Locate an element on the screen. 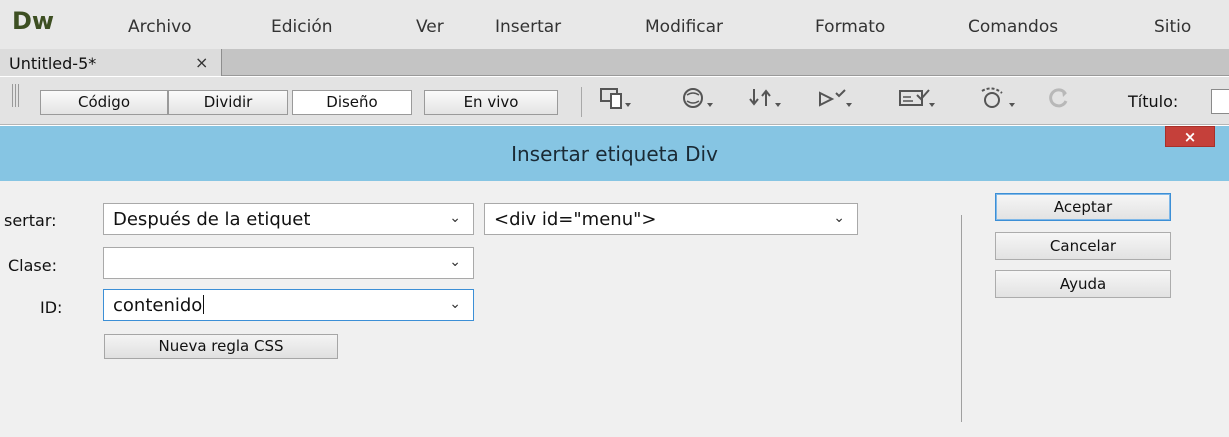 The width and height of the screenshot is (1229, 437). file-management-icon is located at coordinates (765, 100).